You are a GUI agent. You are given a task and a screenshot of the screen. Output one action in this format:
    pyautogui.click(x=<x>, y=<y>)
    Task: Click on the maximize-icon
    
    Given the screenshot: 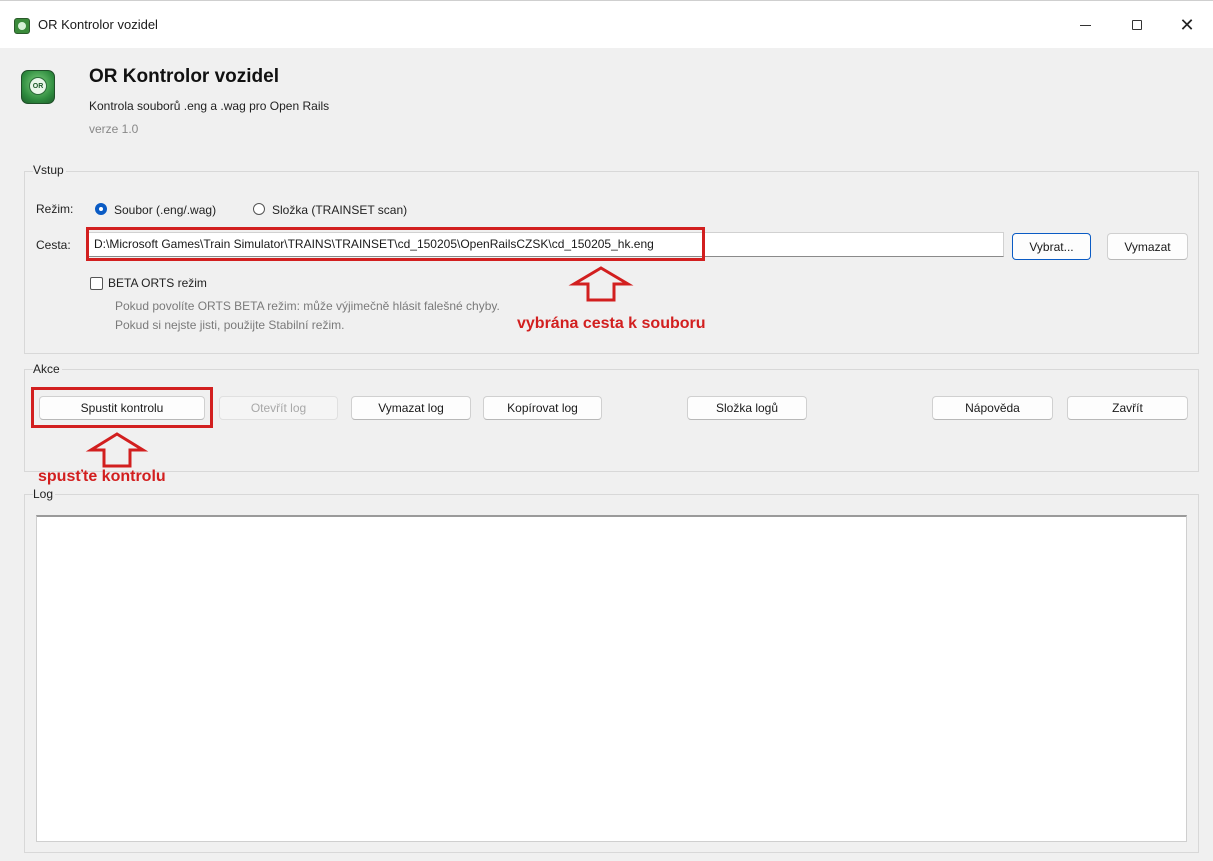 What is the action you would take?
    pyautogui.click(x=1137, y=25)
    